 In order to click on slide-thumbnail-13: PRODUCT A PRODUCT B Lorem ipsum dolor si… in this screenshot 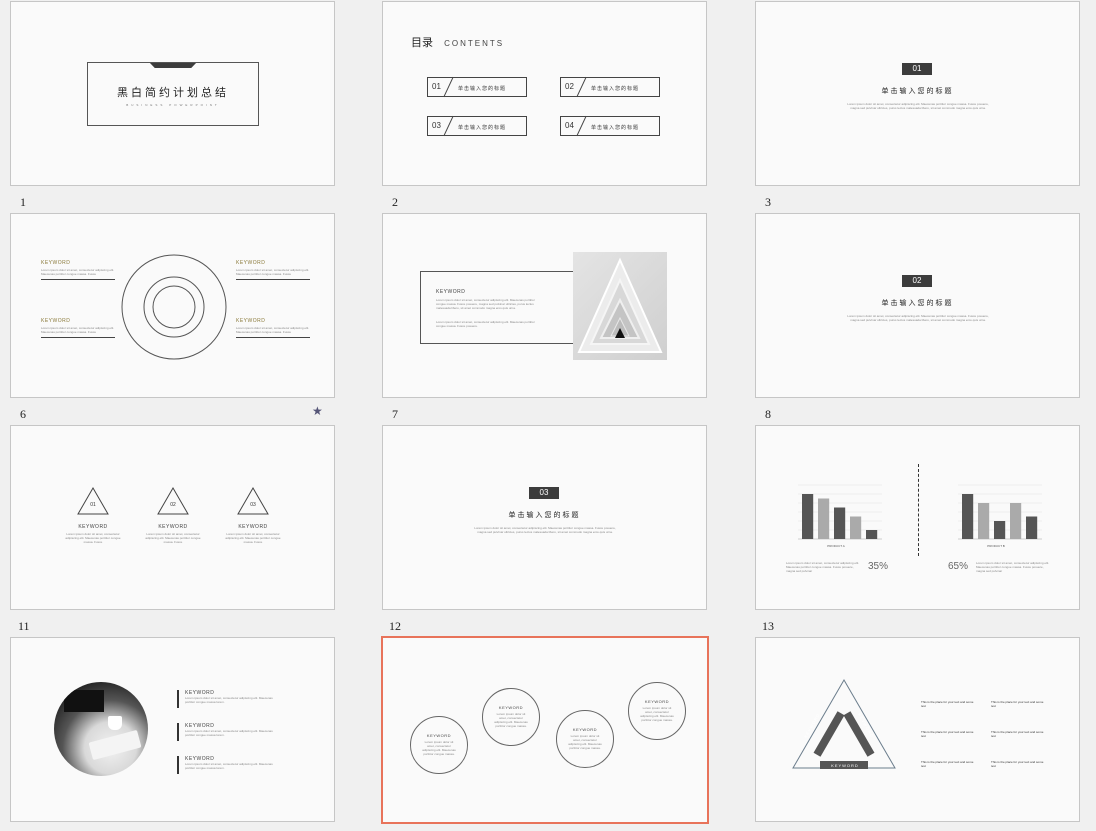, I will do `click(917, 517)`.